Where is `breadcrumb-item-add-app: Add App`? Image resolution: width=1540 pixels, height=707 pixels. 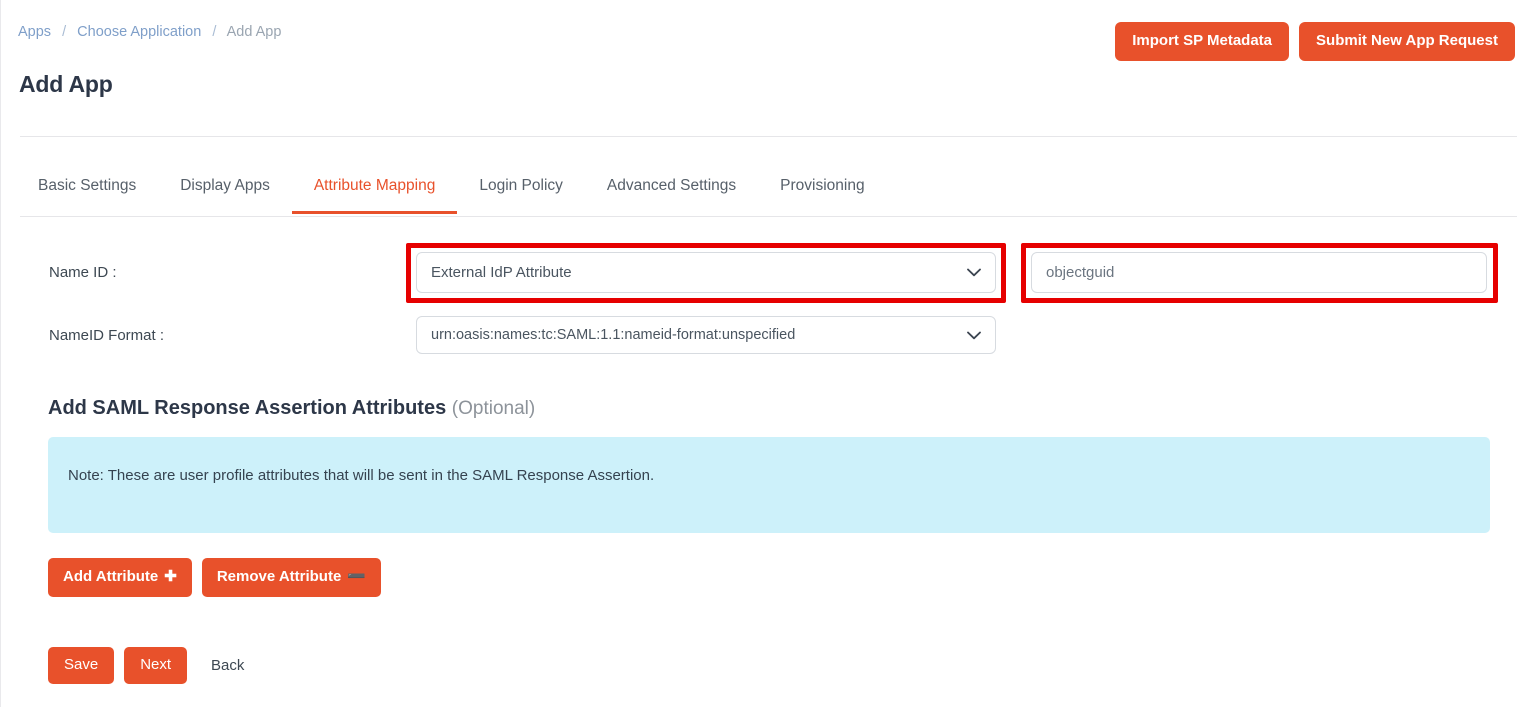 breadcrumb-item-add-app: Add App is located at coordinates (254, 32).